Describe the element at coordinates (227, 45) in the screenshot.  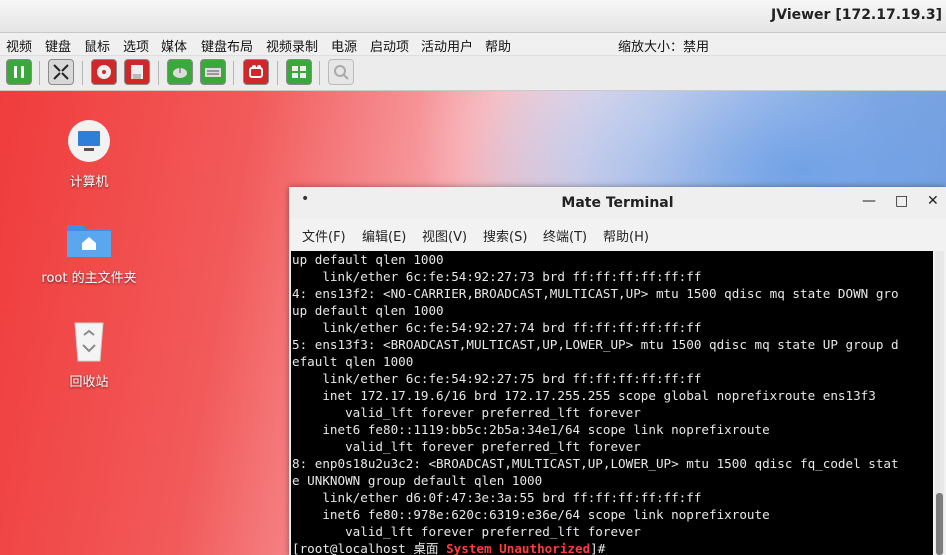
I see `menu-keyboard-layout: 键盘布局` at that location.